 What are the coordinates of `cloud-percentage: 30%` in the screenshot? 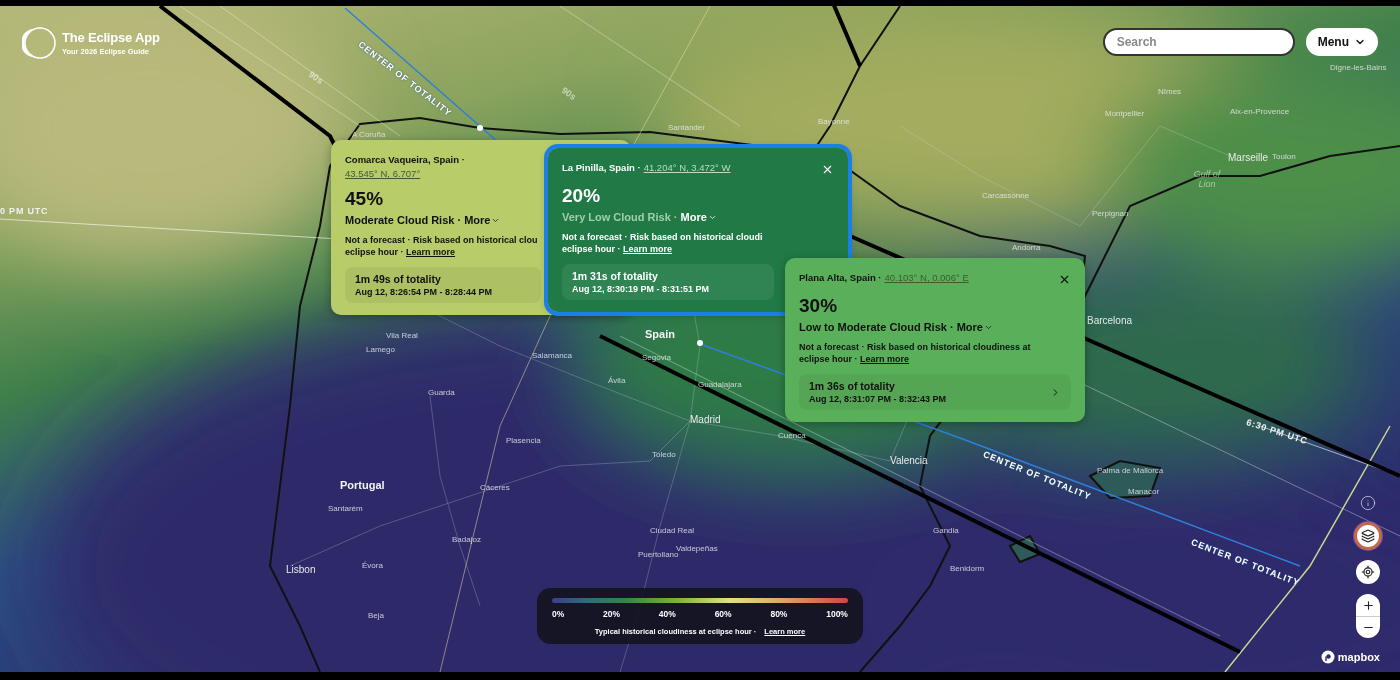 It's located at (818, 306).